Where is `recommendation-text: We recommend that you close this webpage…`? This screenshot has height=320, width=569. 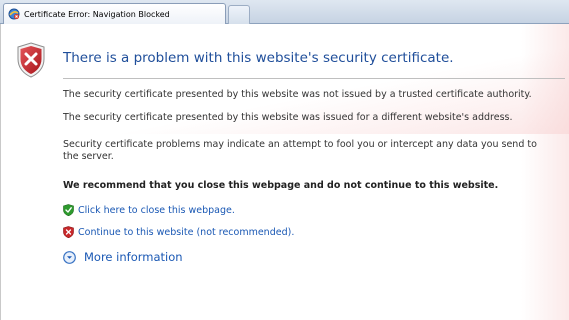
recommendation-text: We recommend that you close this webpage… is located at coordinates (281, 185).